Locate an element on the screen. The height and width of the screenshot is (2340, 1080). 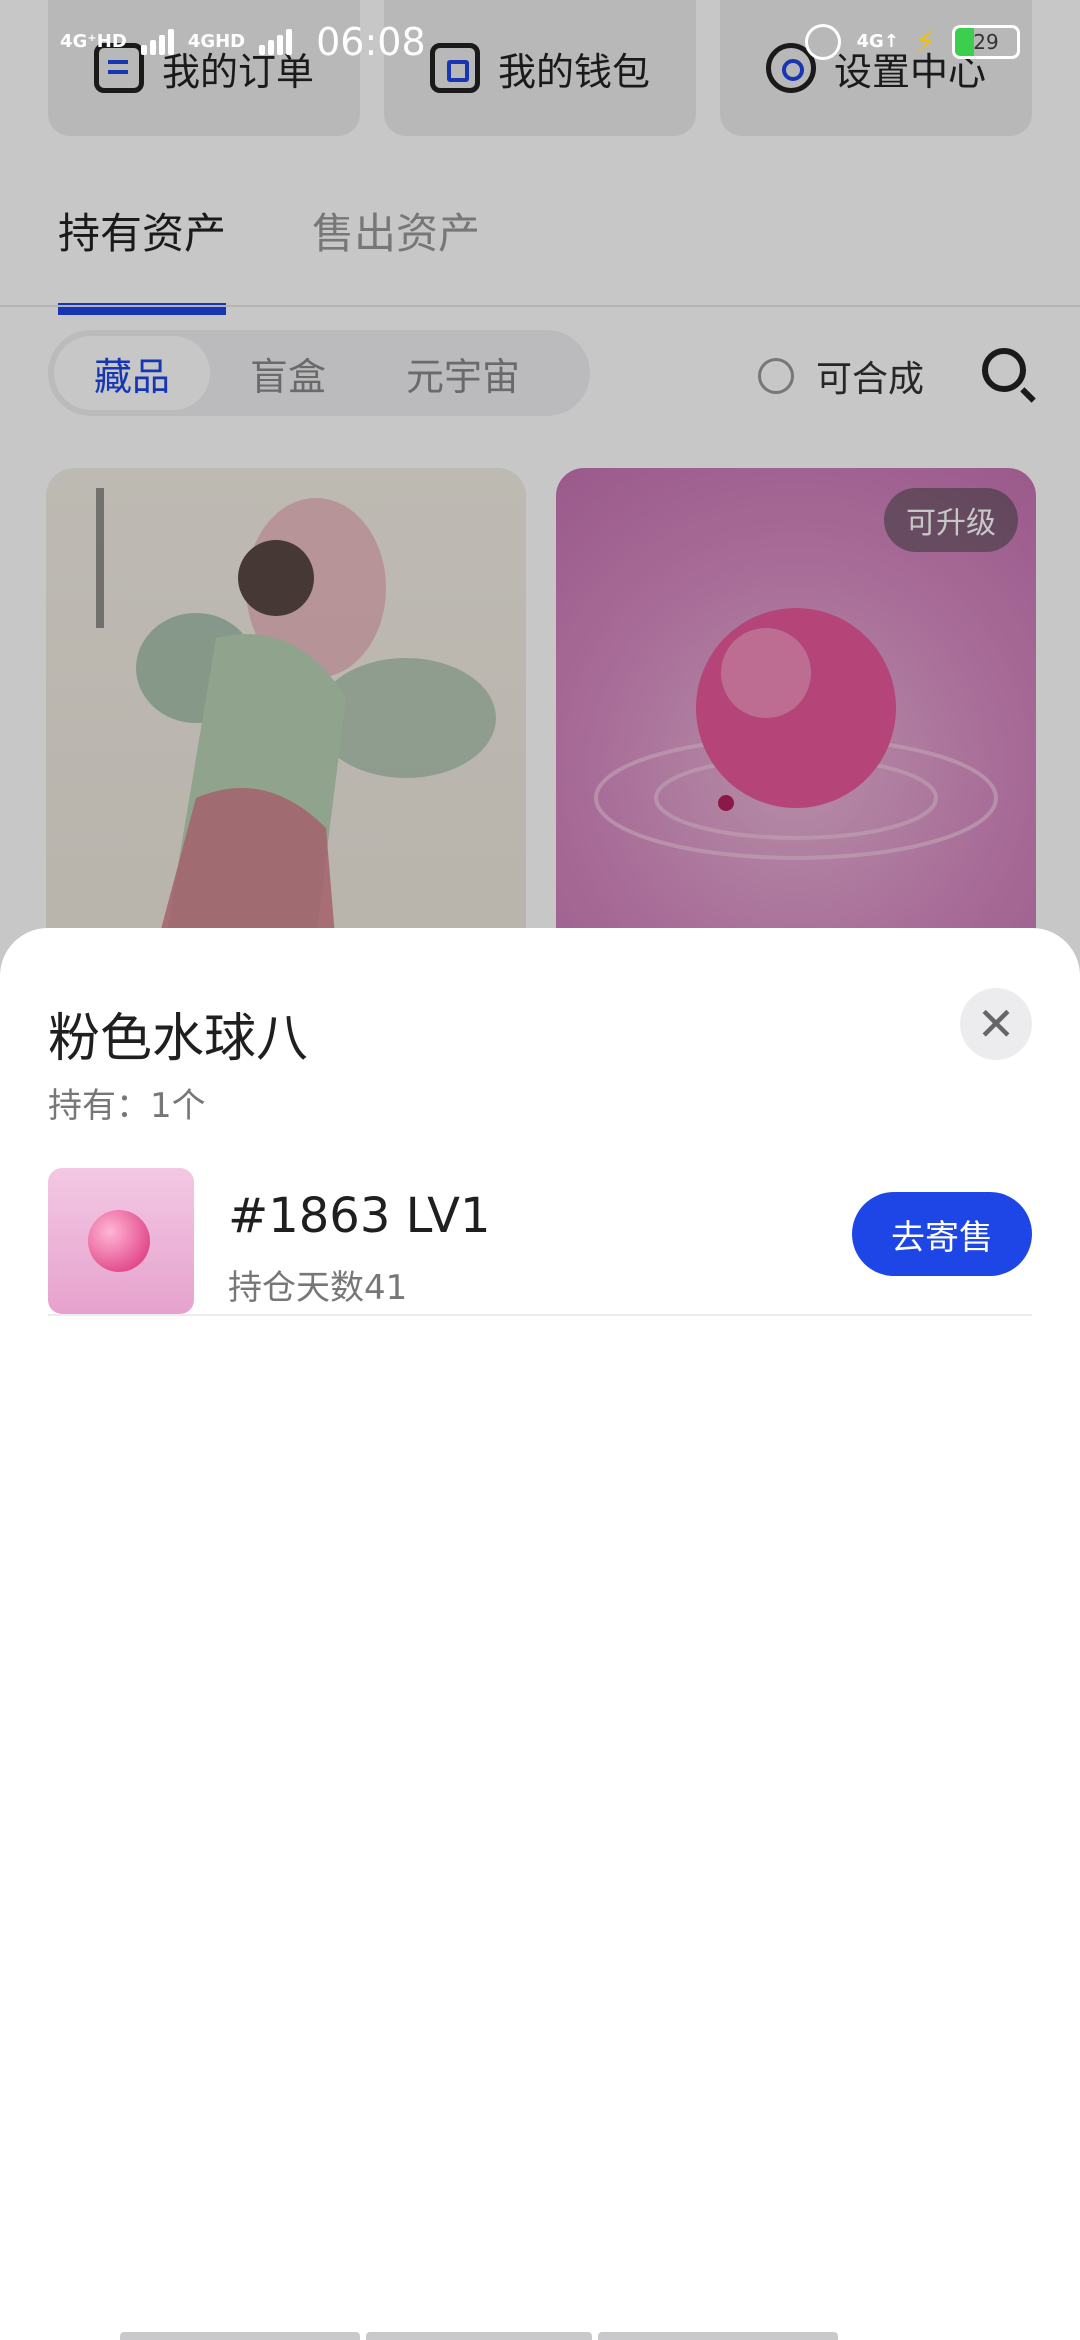
close-icon: ✕ is located at coordinates (996, 1024).